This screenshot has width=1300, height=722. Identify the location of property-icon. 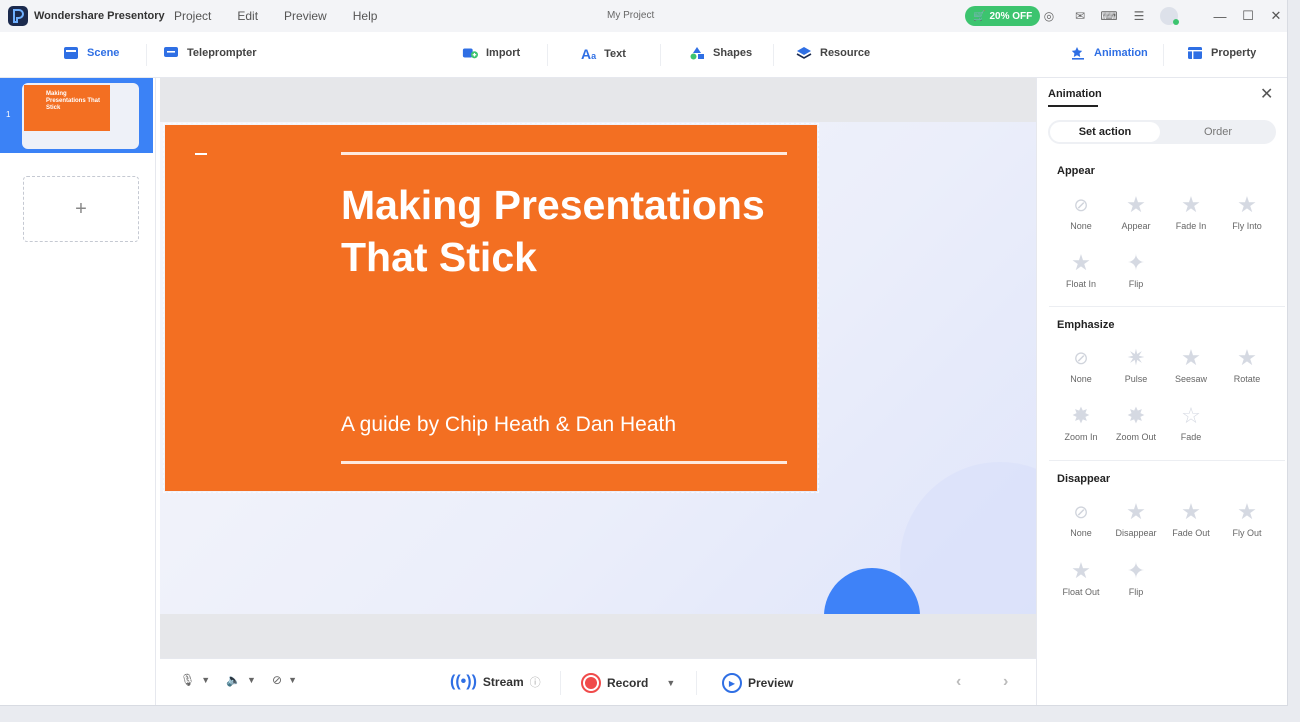
(1195, 53).